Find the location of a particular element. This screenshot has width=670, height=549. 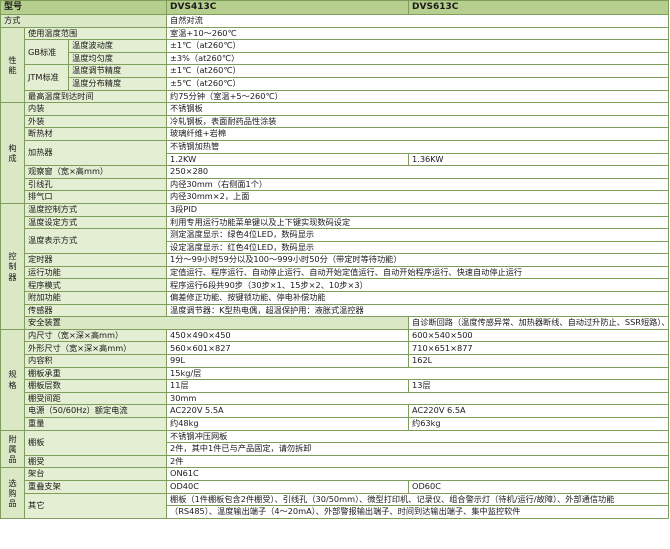

weight-label: 重量 is located at coordinates (95, 424).